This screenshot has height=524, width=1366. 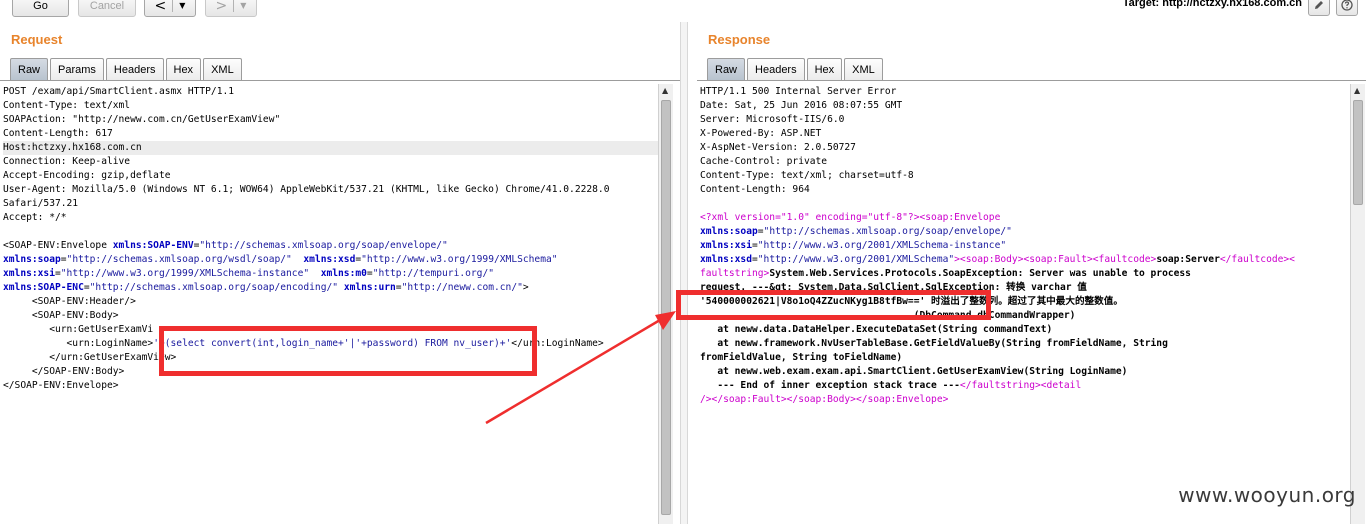 What do you see at coordinates (40, 8) in the screenshot?
I see `go-button: Go` at bounding box center [40, 8].